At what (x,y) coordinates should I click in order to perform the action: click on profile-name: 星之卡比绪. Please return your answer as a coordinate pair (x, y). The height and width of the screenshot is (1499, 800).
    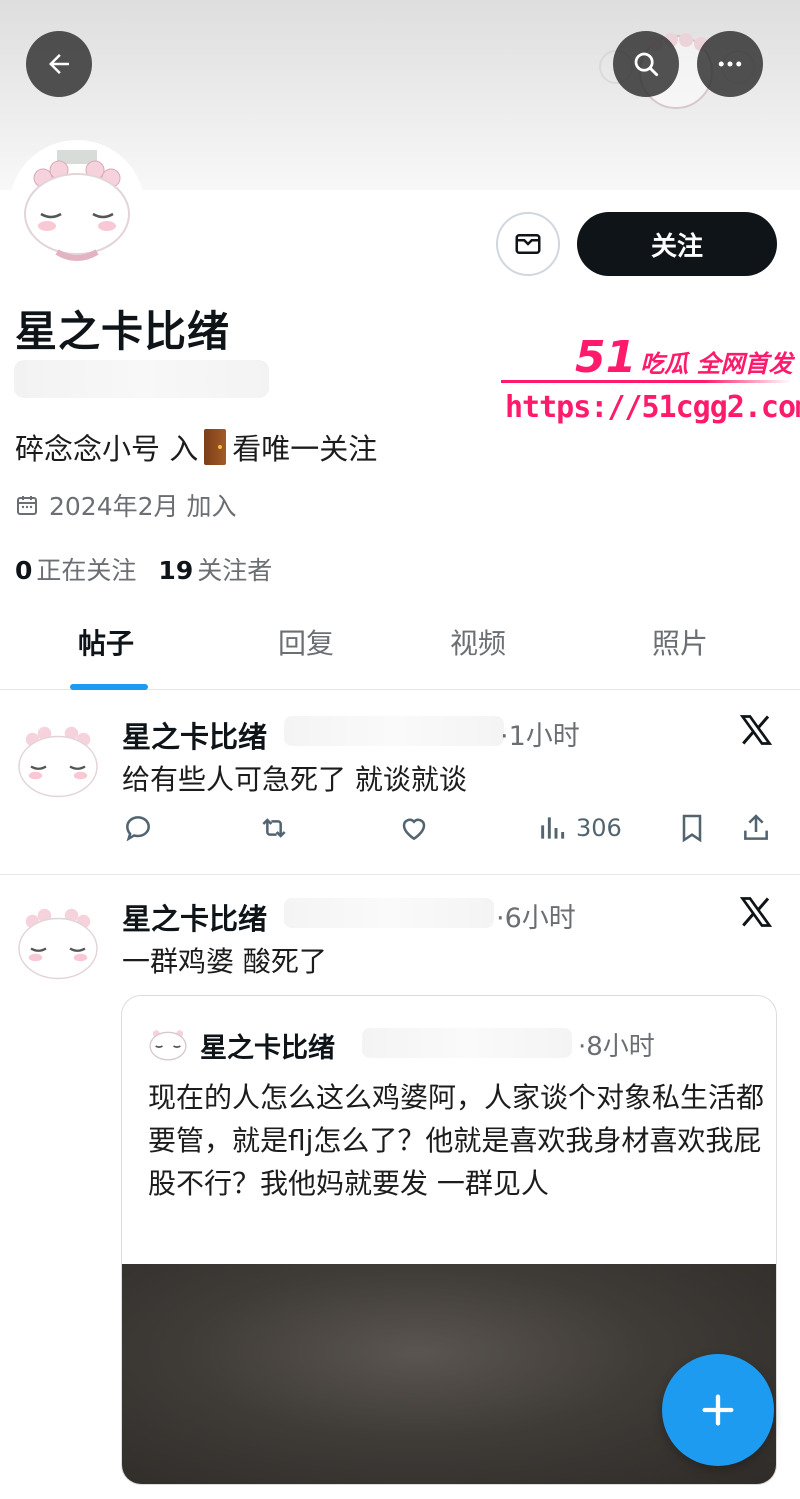
    Looking at the image, I should click on (123, 331).